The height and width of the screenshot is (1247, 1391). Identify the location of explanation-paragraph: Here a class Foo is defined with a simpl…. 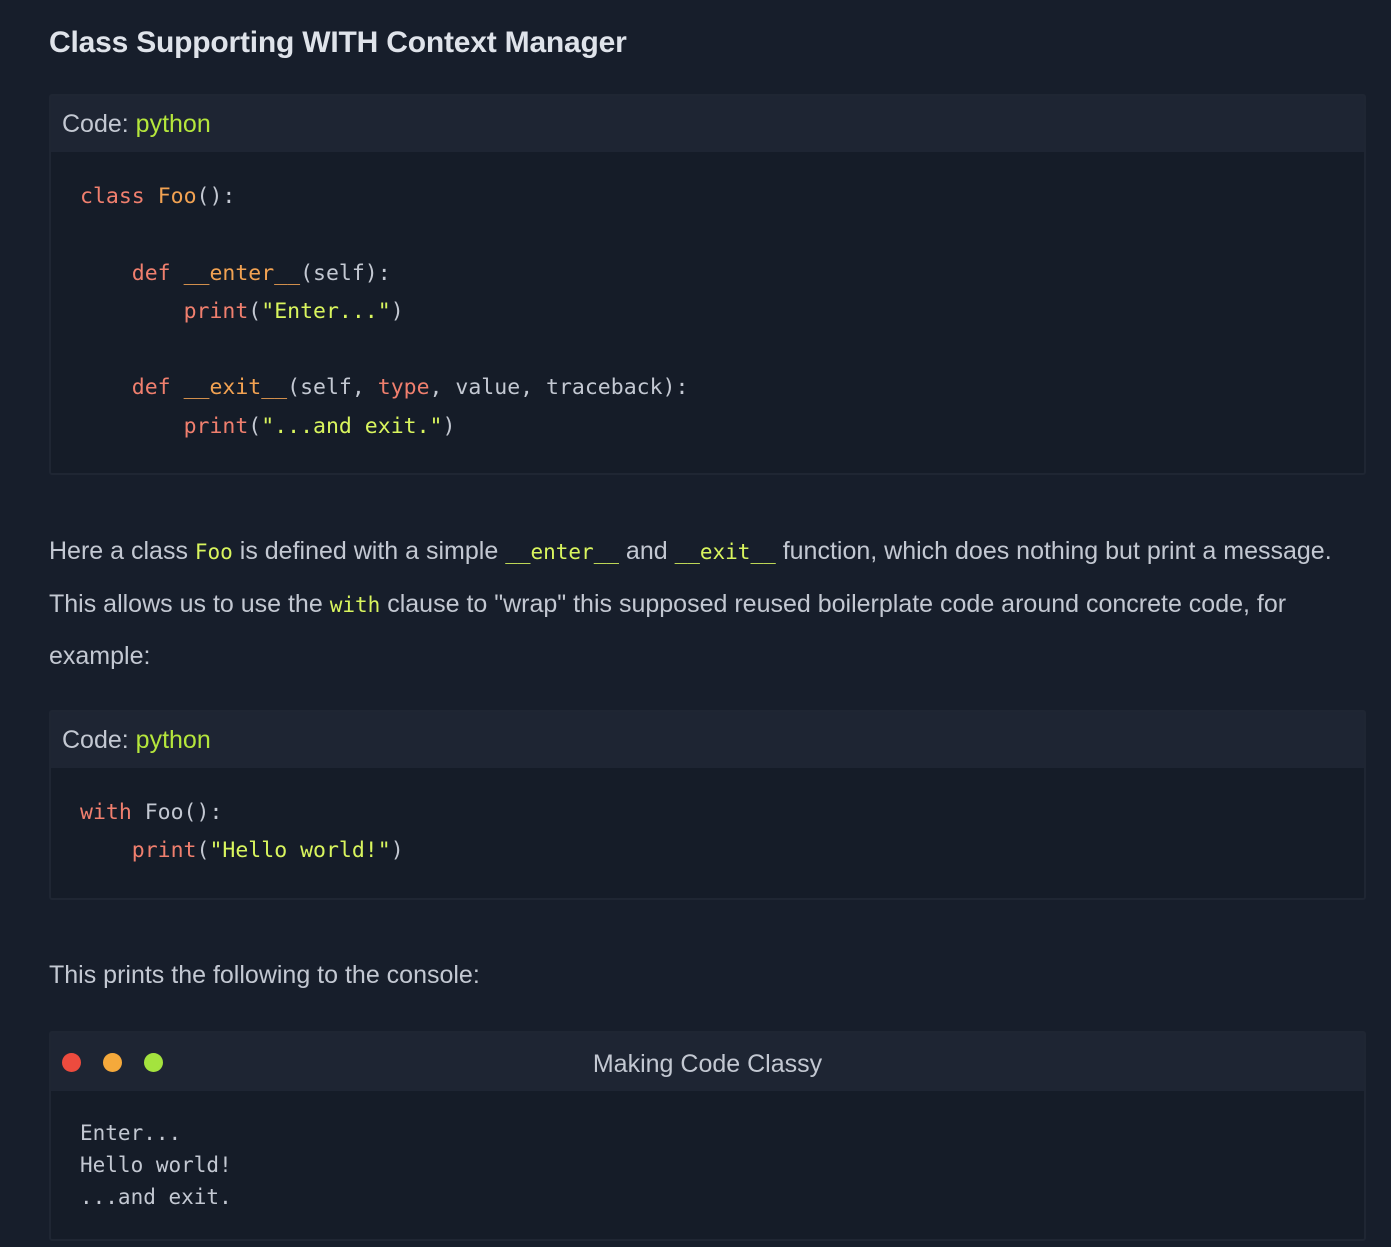
(707, 604).